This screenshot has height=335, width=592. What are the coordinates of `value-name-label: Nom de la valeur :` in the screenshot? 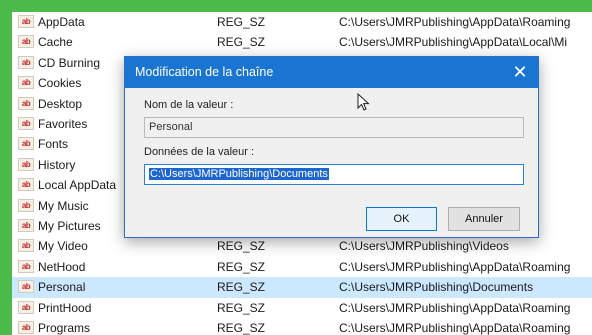 It's located at (189, 105).